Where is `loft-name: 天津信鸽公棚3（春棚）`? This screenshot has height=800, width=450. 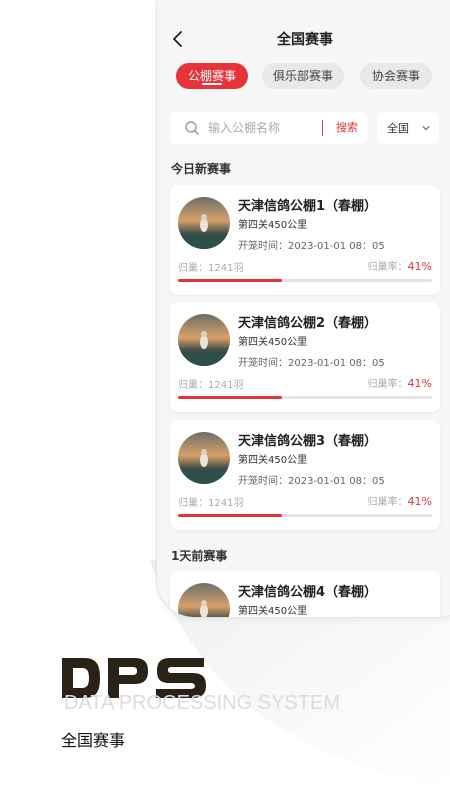
loft-name: 天津信鸽公棚3（春棚） is located at coordinates (308, 441).